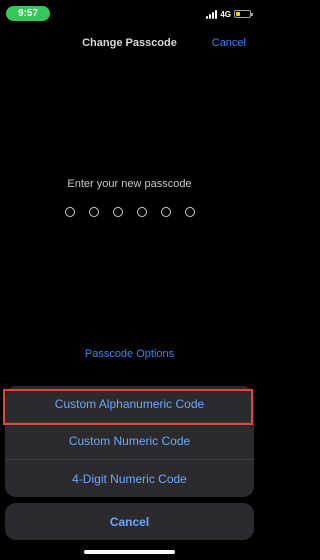 This screenshot has height=560, width=320. I want to click on passcode-prompt: Enter your new passcode, so click(129, 184).